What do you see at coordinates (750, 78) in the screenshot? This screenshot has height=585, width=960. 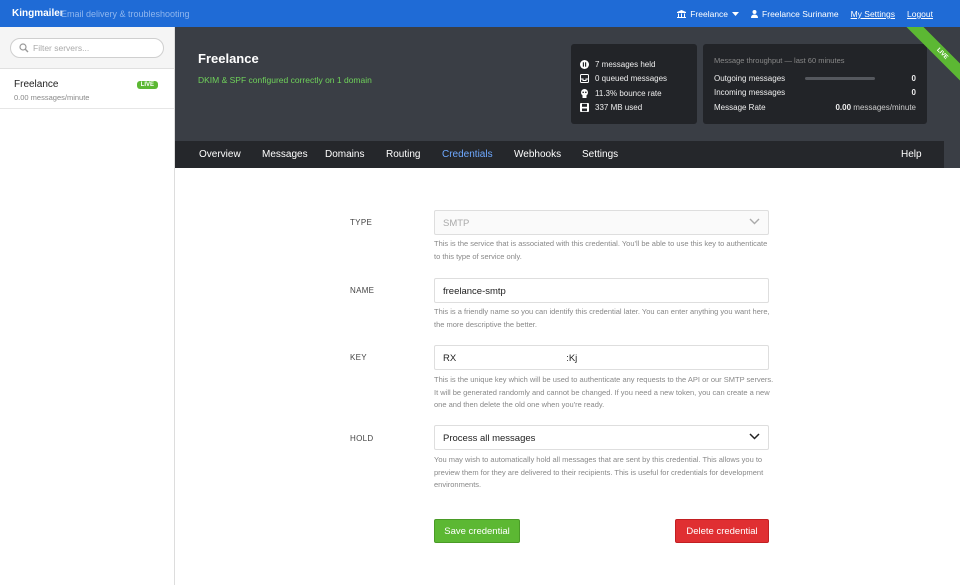 I see `outgoing-label: Outgoing messages` at bounding box center [750, 78].